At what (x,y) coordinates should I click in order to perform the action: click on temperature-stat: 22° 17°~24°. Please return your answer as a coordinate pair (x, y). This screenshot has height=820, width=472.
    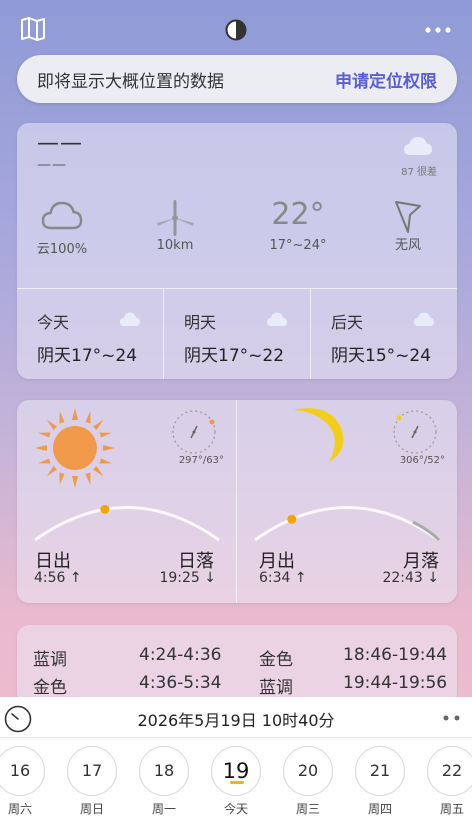
    Looking at the image, I should click on (298, 225).